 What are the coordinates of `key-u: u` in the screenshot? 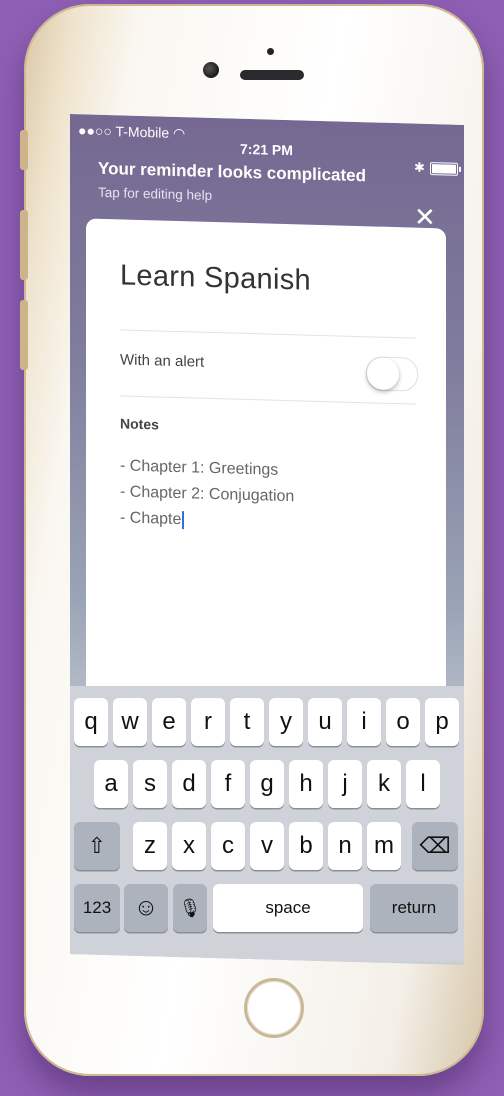 It's located at (325, 722).